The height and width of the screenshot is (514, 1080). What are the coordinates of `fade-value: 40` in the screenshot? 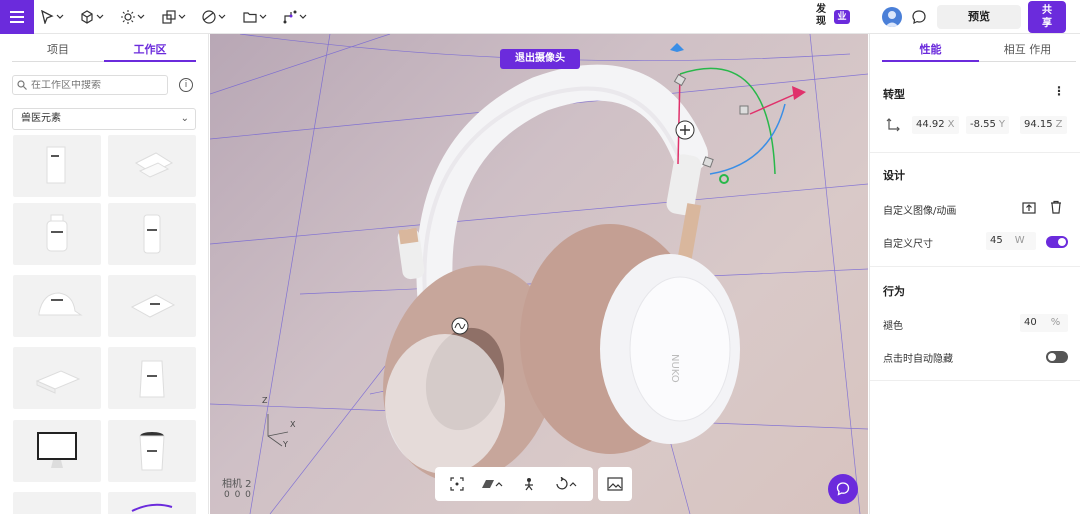 It's located at (1030, 322).